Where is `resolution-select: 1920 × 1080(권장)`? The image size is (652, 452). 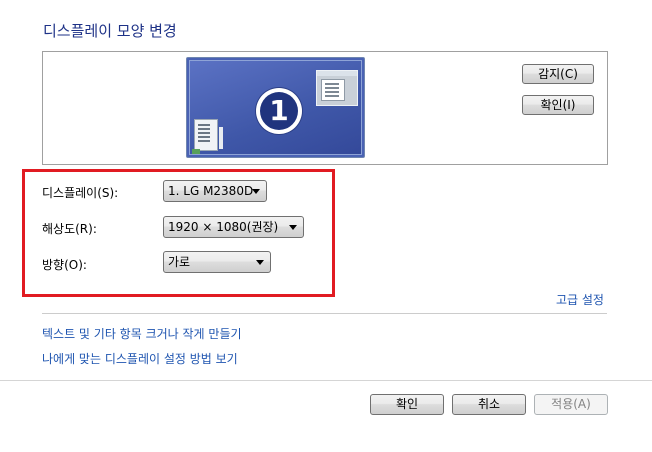 resolution-select: 1920 × 1080(권장) is located at coordinates (233, 227).